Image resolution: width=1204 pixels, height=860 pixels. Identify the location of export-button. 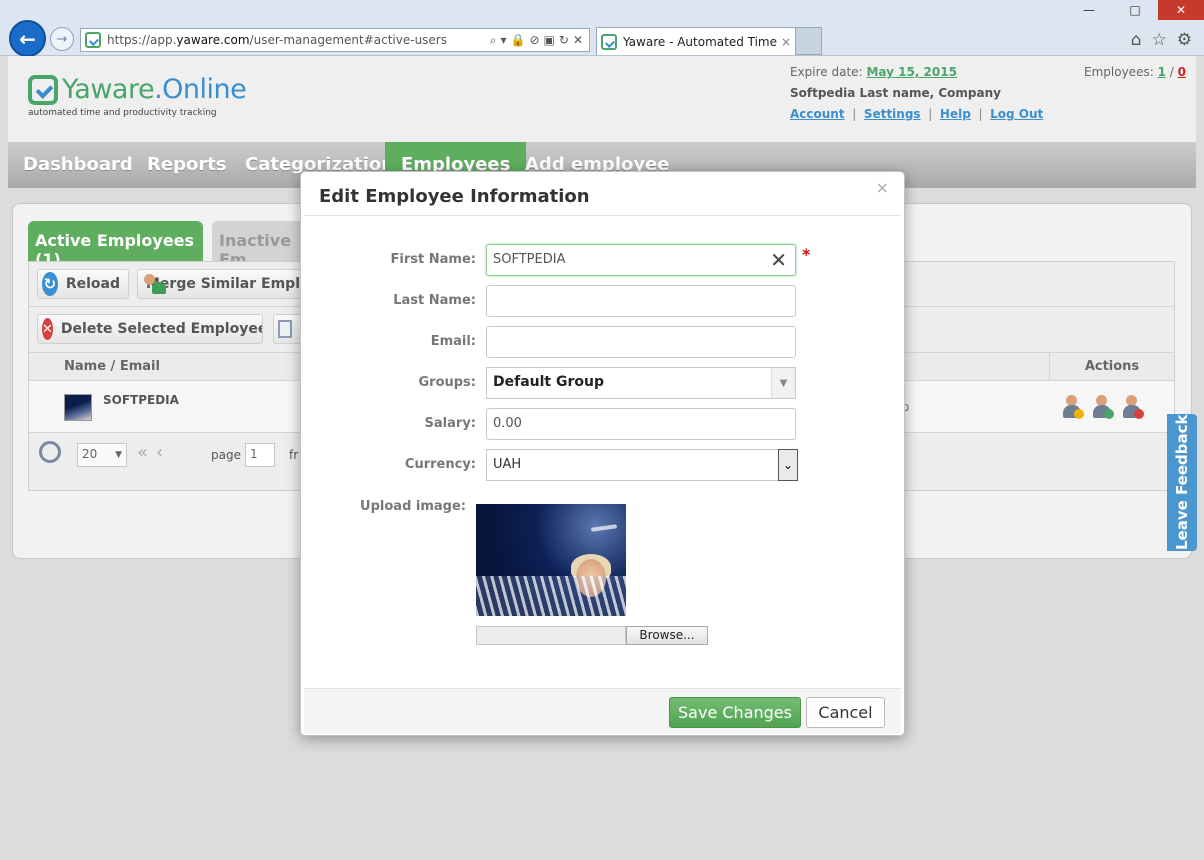
(288, 329).